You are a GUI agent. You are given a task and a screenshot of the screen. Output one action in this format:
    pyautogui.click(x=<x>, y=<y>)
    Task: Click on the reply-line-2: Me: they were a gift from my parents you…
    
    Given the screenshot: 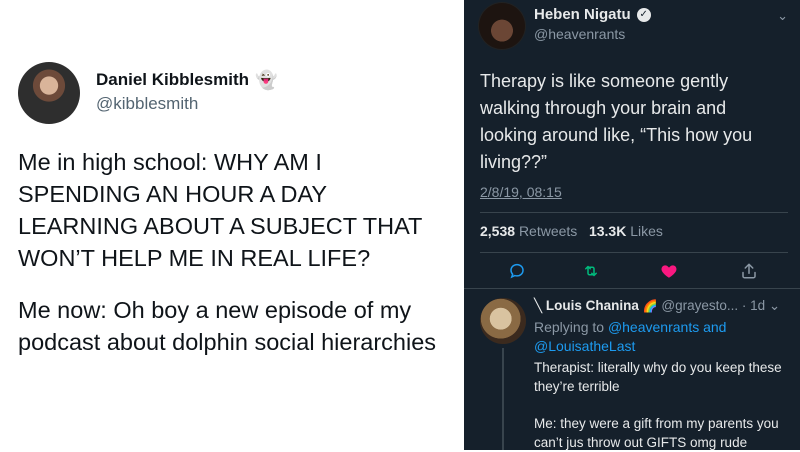 What is the action you would take?
    pyautogui.click(x=656, y=433)
    